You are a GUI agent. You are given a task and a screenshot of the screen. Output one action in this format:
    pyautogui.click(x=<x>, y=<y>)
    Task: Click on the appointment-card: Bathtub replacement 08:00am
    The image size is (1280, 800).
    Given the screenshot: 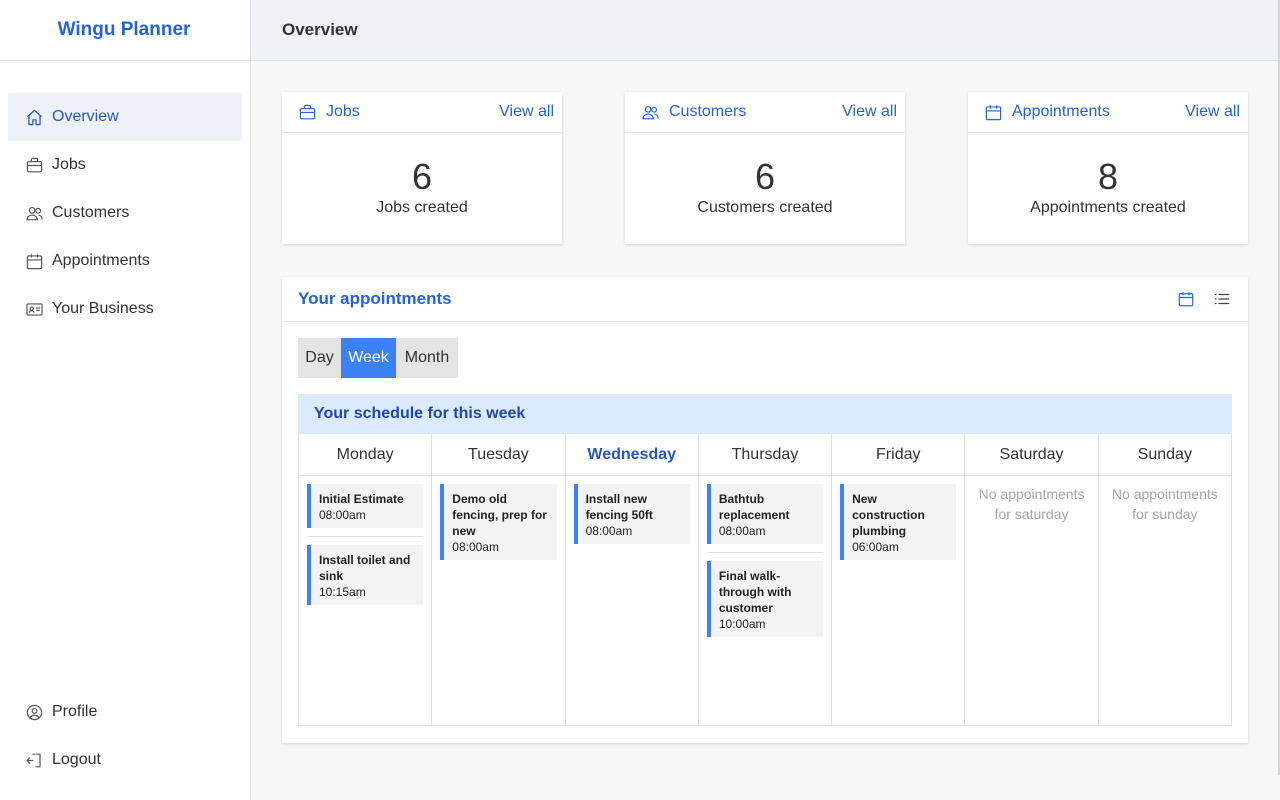 What is the action you would take?
    pyautogui.click(x=765, y=514)
    